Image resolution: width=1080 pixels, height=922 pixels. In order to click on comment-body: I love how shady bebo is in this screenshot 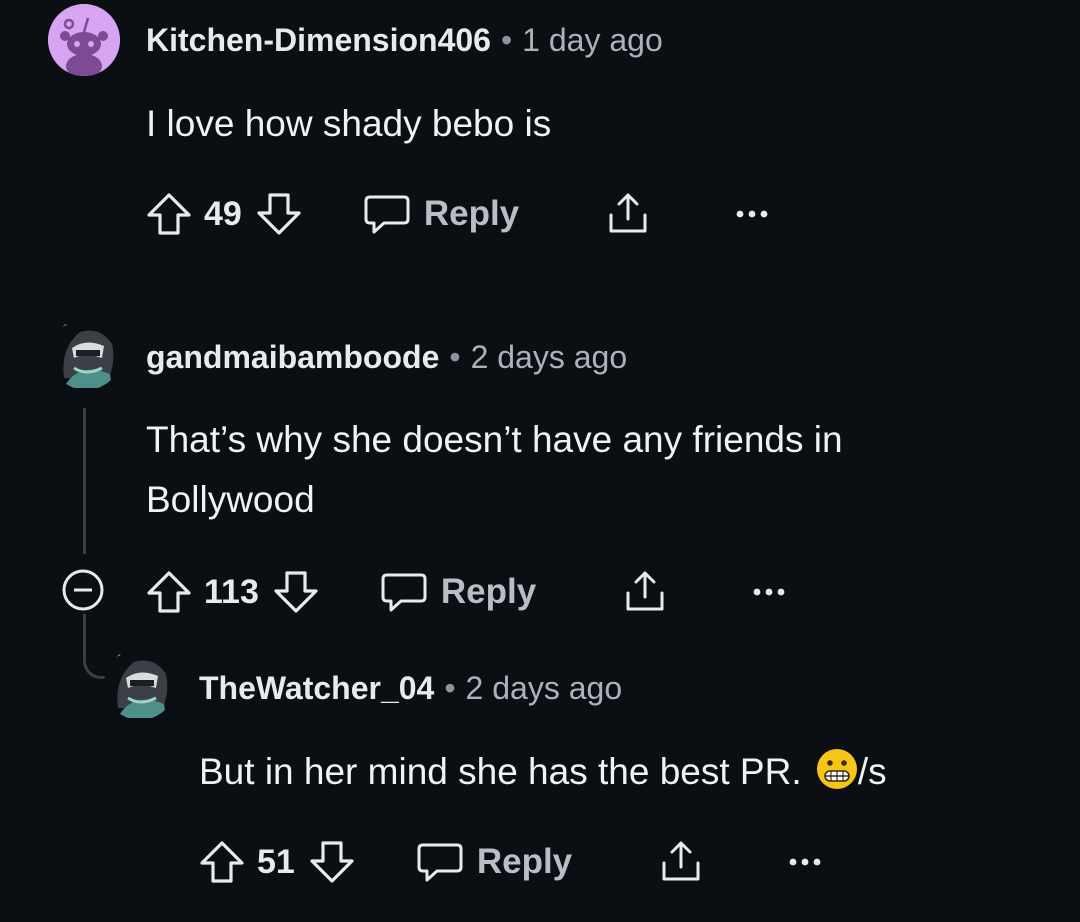, I will do `click(349, 123)`.